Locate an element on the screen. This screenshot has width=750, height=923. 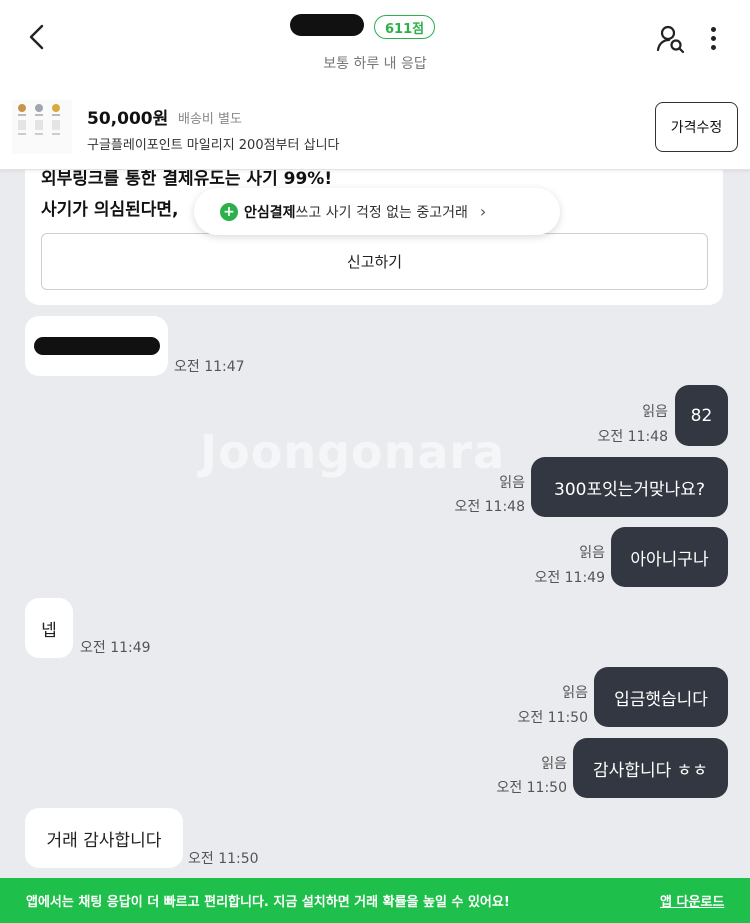
message-bubble-out: 입금햇습니다 is located at coordinates (661, 697).